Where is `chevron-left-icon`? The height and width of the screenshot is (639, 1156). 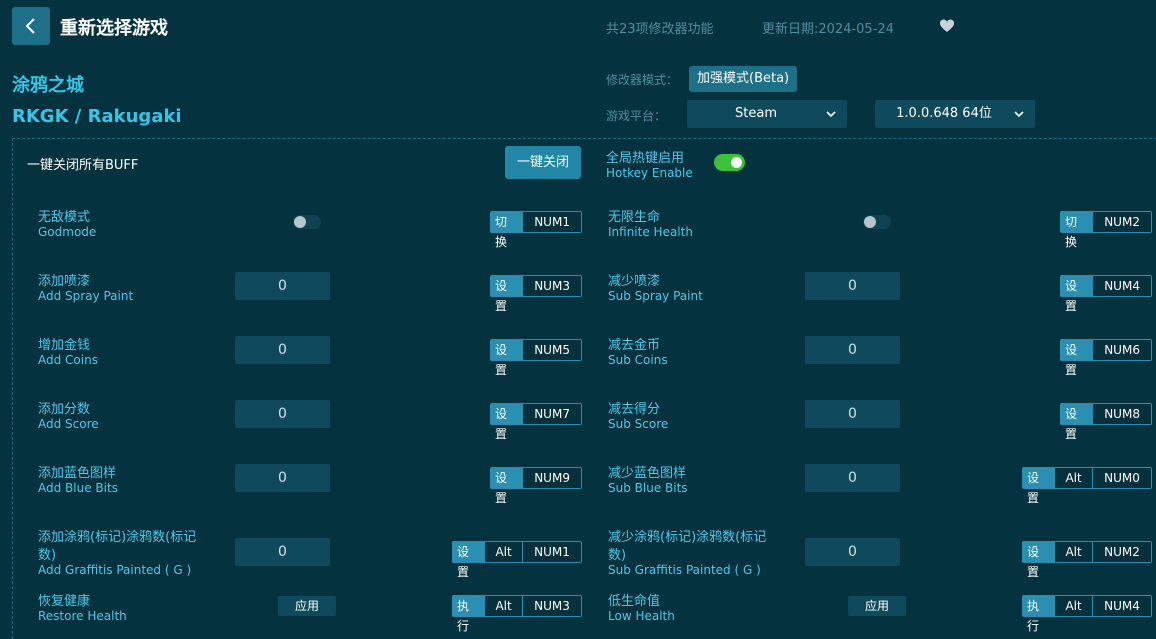 chevron-left-icon is located at coordinates (30, 26).